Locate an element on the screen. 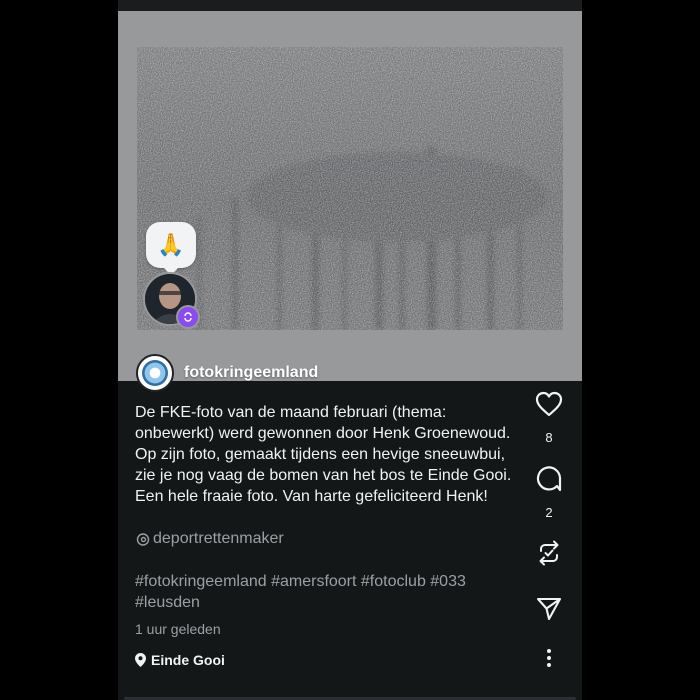  location-tag: Einde Gooi is located at coordinates (180, 660).